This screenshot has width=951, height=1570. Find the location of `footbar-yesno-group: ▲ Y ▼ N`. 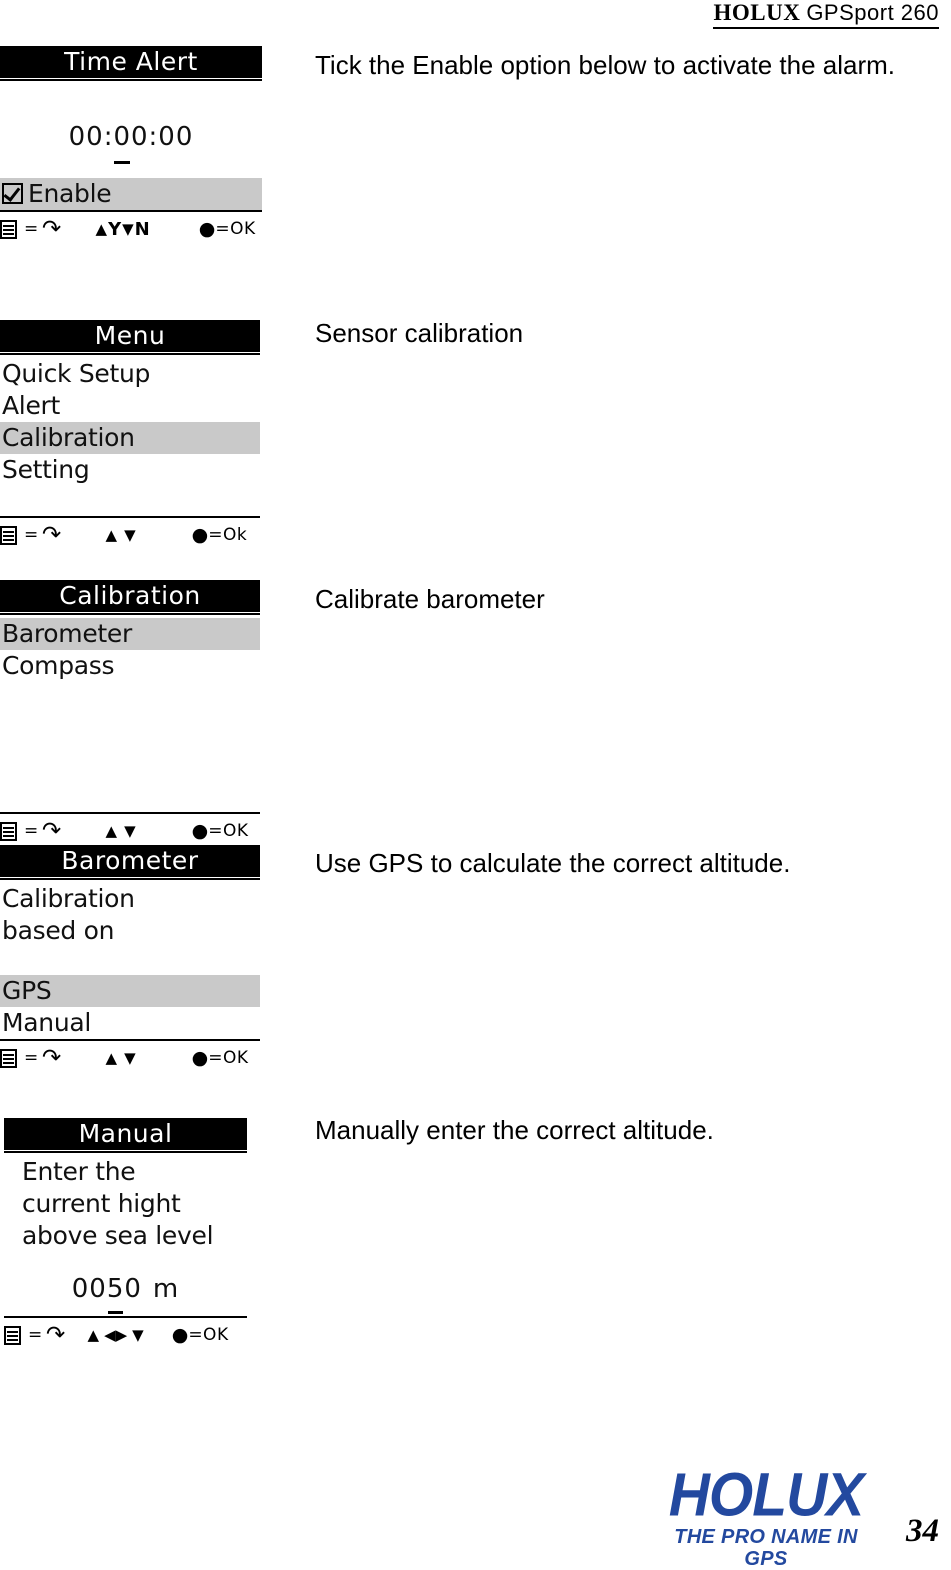

footbar-yesno-group: ▲ Y ▼ N is located at coordinates (123, 229).